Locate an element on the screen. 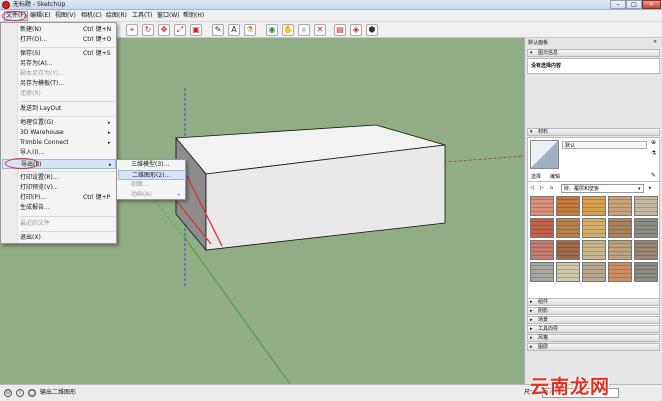 This screenshot has width=662, height=401. tab-select: 选择 is located at coordinates (536, 177).